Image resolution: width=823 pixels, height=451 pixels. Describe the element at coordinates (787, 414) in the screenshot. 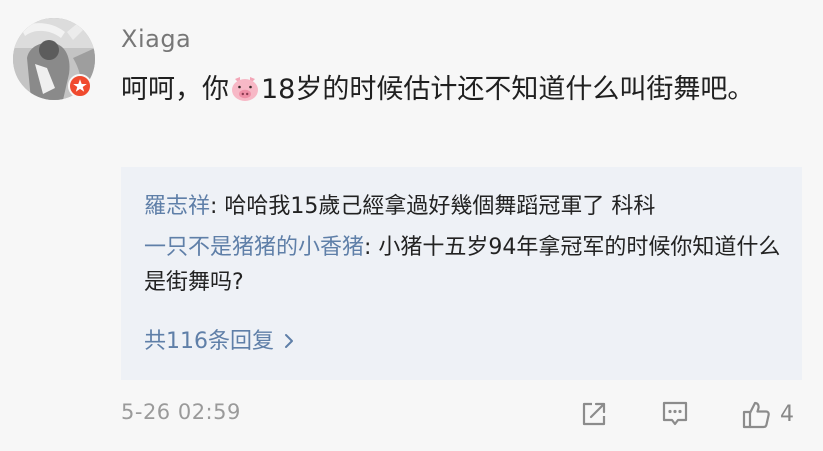

I see `like-count: 4` at that location.